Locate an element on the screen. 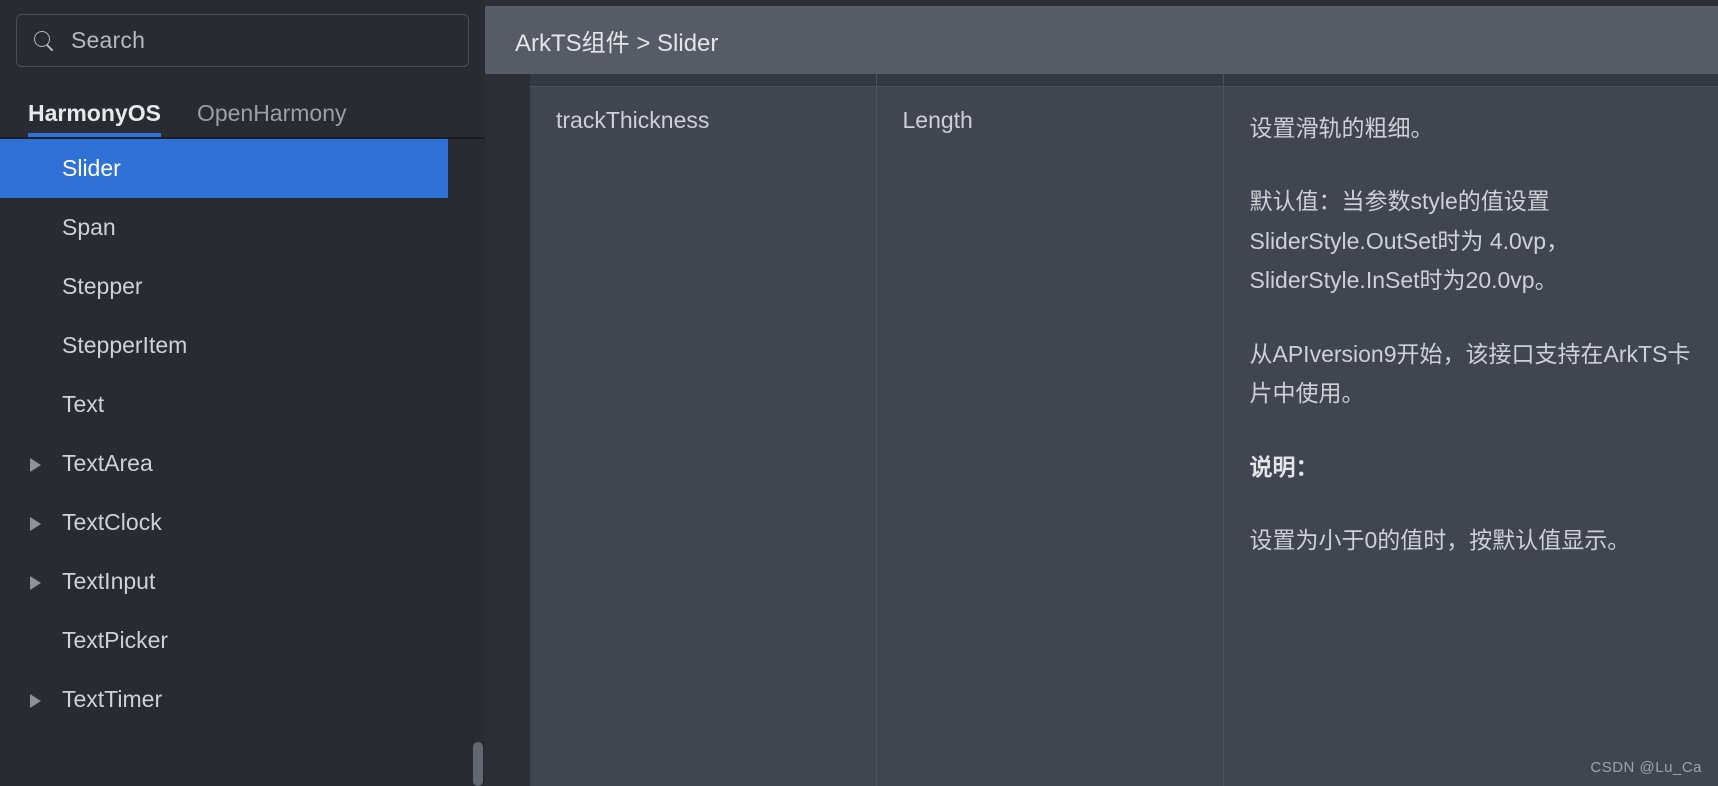 The width and height of the screenshot is (1718, 786). sidebar-item-label: Stepper is located at coordinates (102, 286).